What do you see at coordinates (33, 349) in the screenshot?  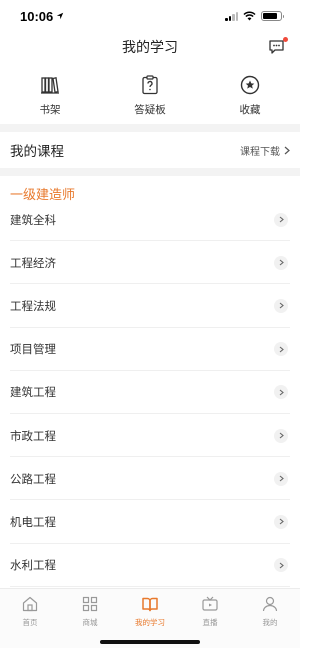 I see `course-name: 项目管理` at bounding box center [33, 349].